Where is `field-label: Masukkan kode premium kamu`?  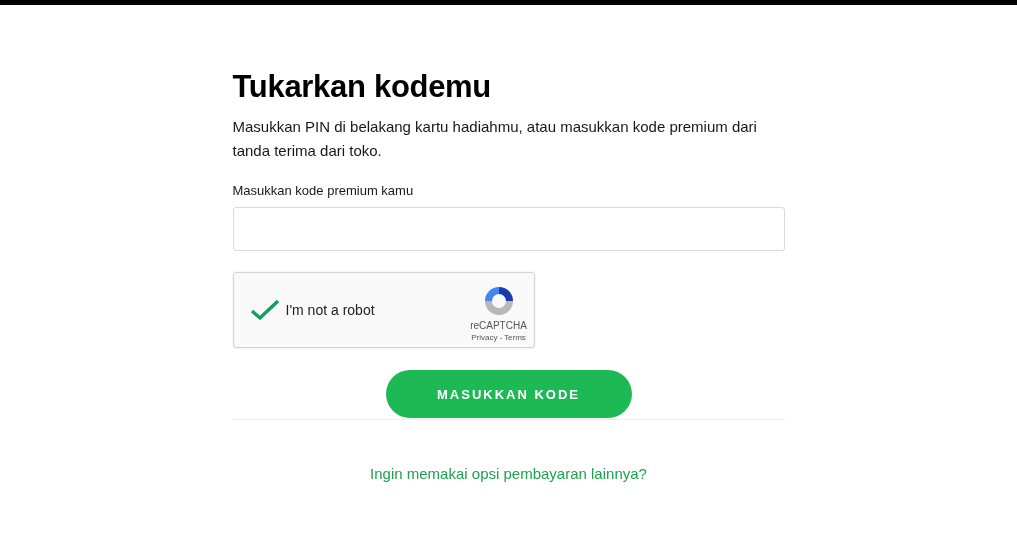
field-label: Masukkan kode premium kamu is located at coordinates (323, 190).